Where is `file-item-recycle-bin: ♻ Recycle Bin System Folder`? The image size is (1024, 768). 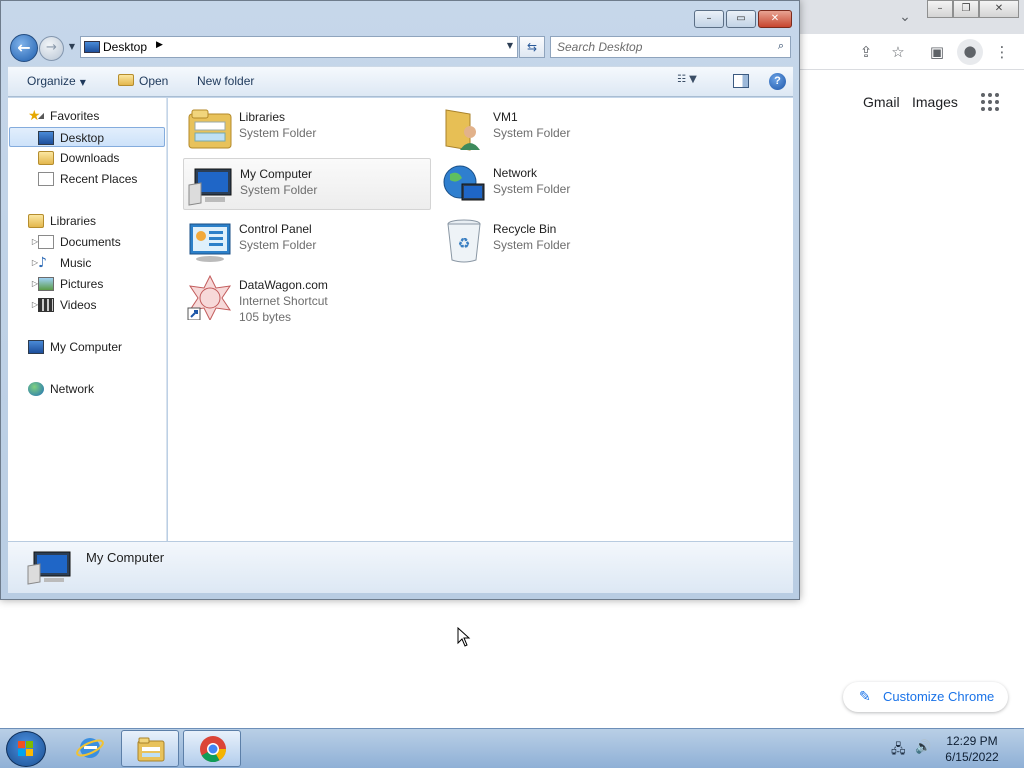
file-item-recycle-bin: ♻ Recycle Bin System Folder is located at coordinates (561, 240).